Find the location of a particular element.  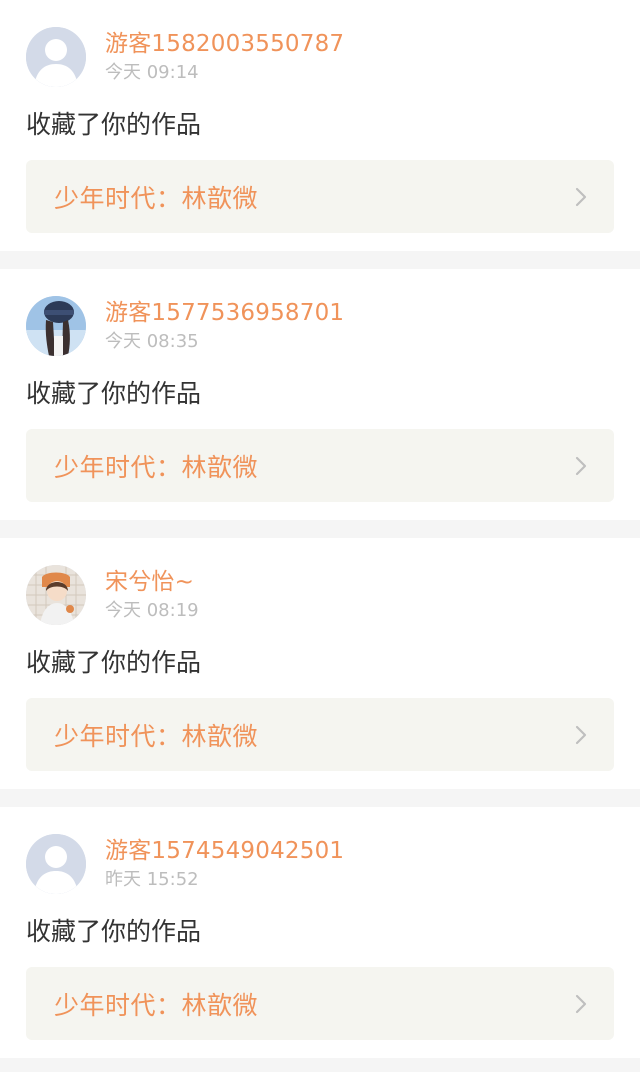

timestamp: 今天 09:14 is located at coordinates (152, 72).